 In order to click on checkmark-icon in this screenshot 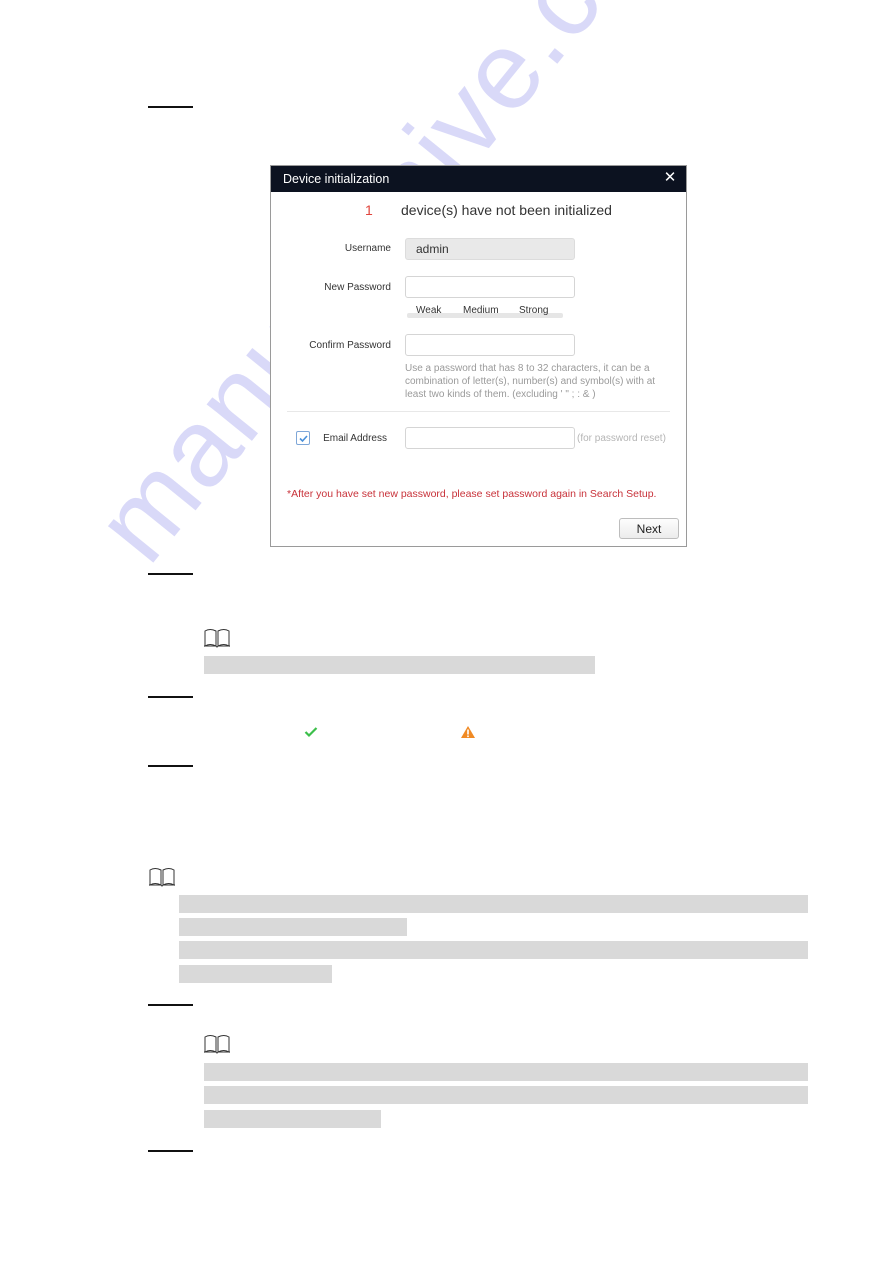, I will do `click(311, 732)`.